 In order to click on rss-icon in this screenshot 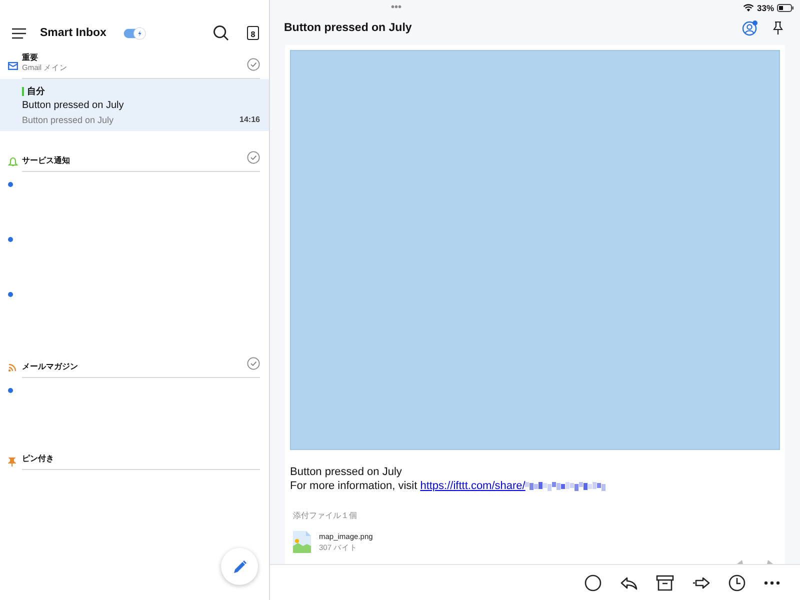, I will do `click(12, 367)`.